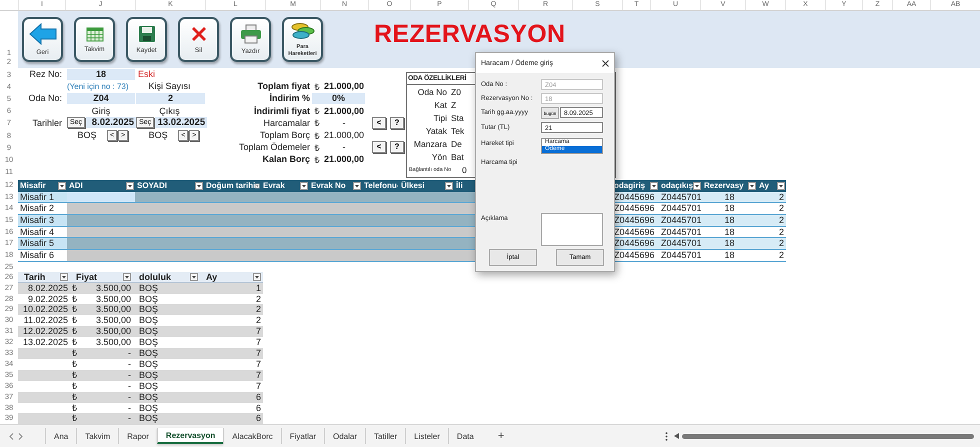 The width and height of the screenshot is (980, 447). Describe the element at coordinates (605, 63) in the screenshot. I see `close-icon` at that location.